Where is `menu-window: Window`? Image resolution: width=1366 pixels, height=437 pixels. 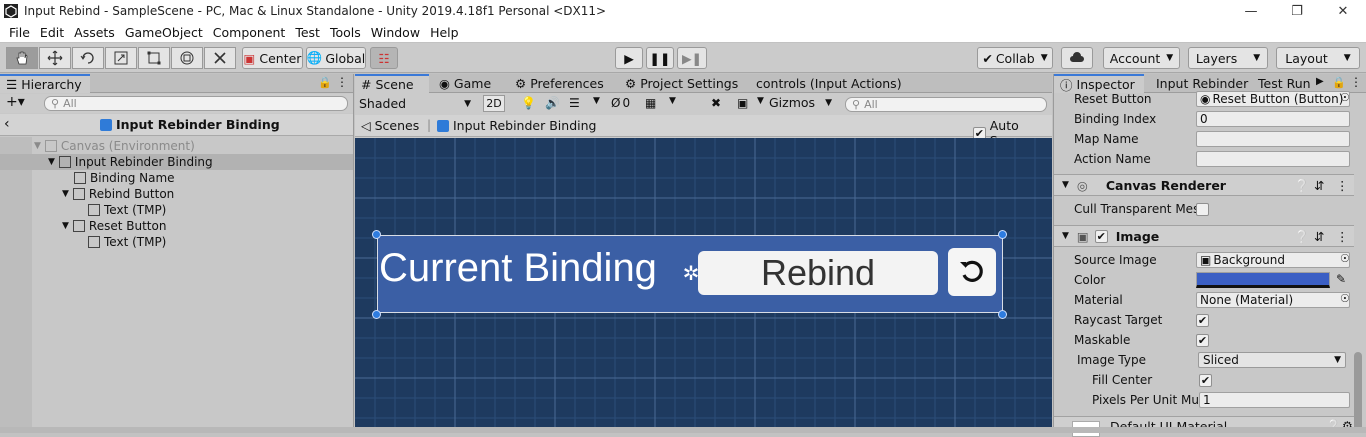
menu-window: Window is located at coordinates (395, 32).